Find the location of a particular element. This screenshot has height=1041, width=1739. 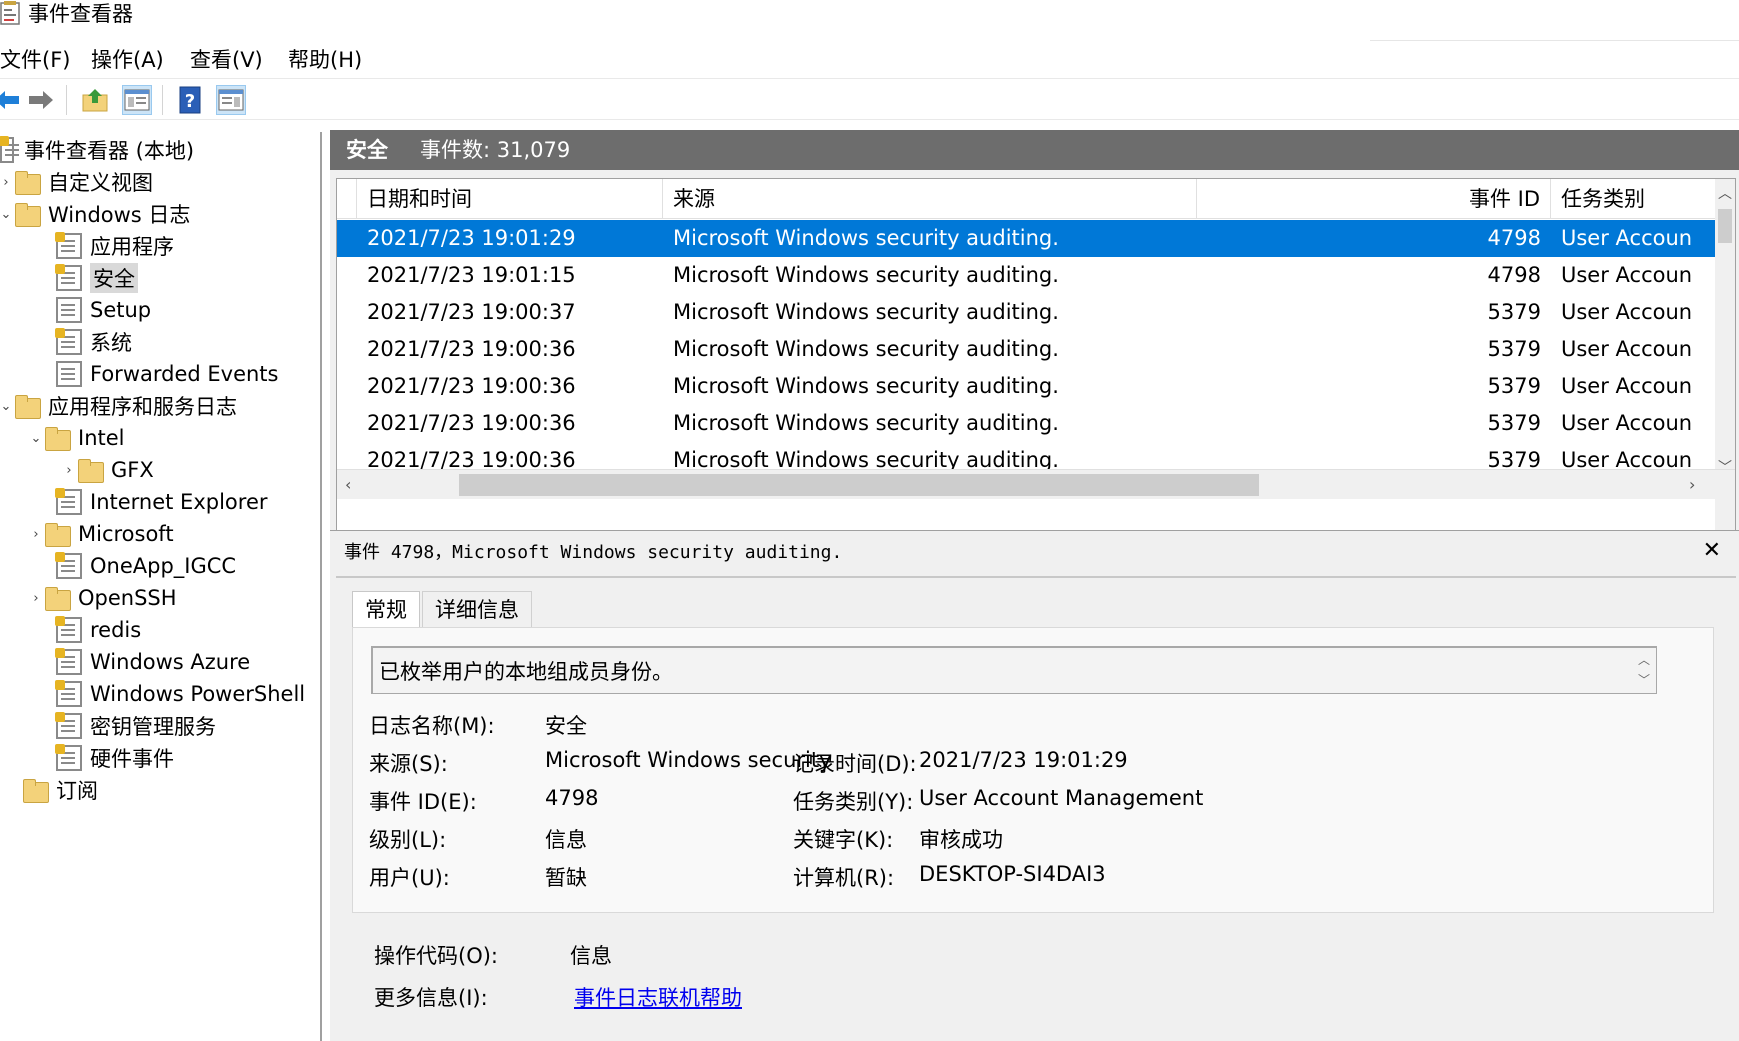

up-folder-button is located at coordinates (95, 100).